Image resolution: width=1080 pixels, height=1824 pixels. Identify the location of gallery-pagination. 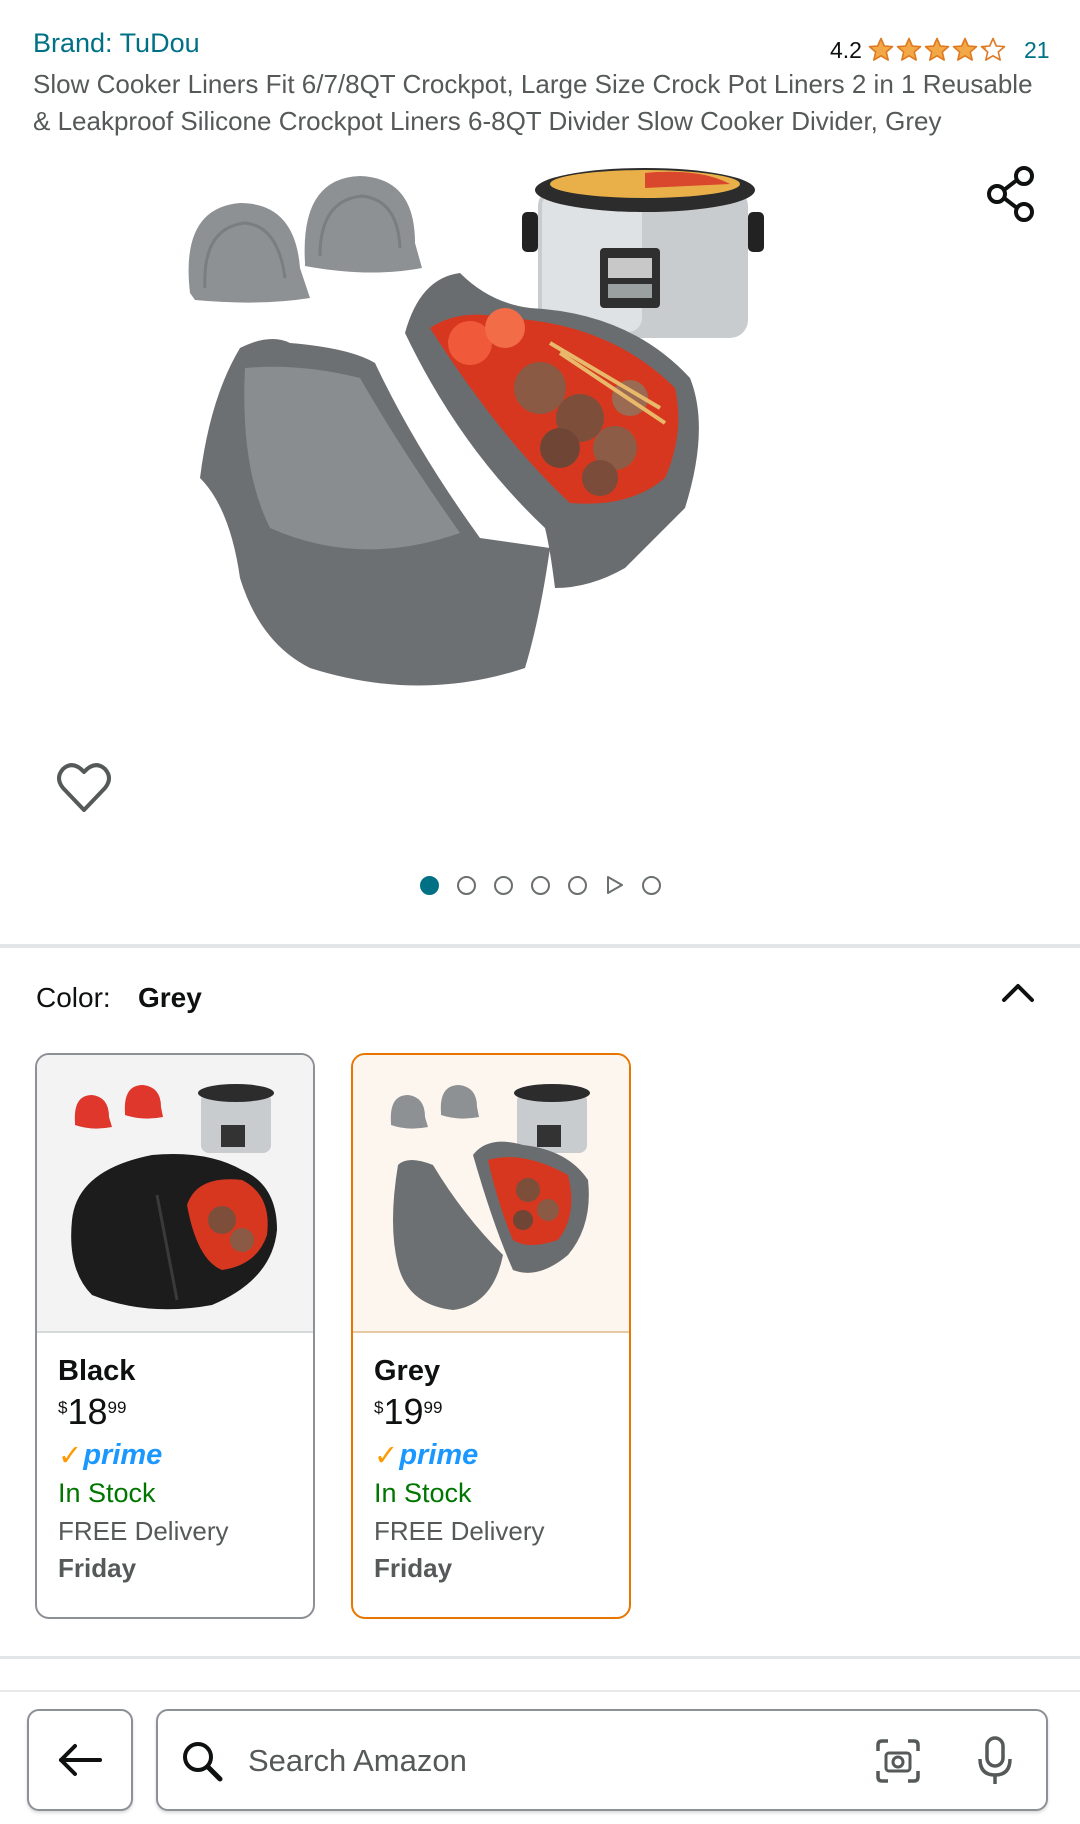
(540, 885).